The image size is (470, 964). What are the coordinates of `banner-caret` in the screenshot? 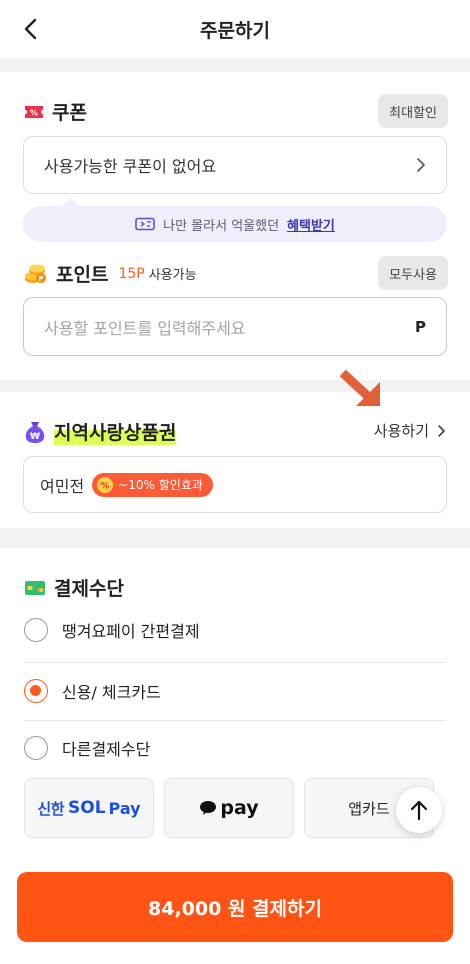 It's located at (71, 202).